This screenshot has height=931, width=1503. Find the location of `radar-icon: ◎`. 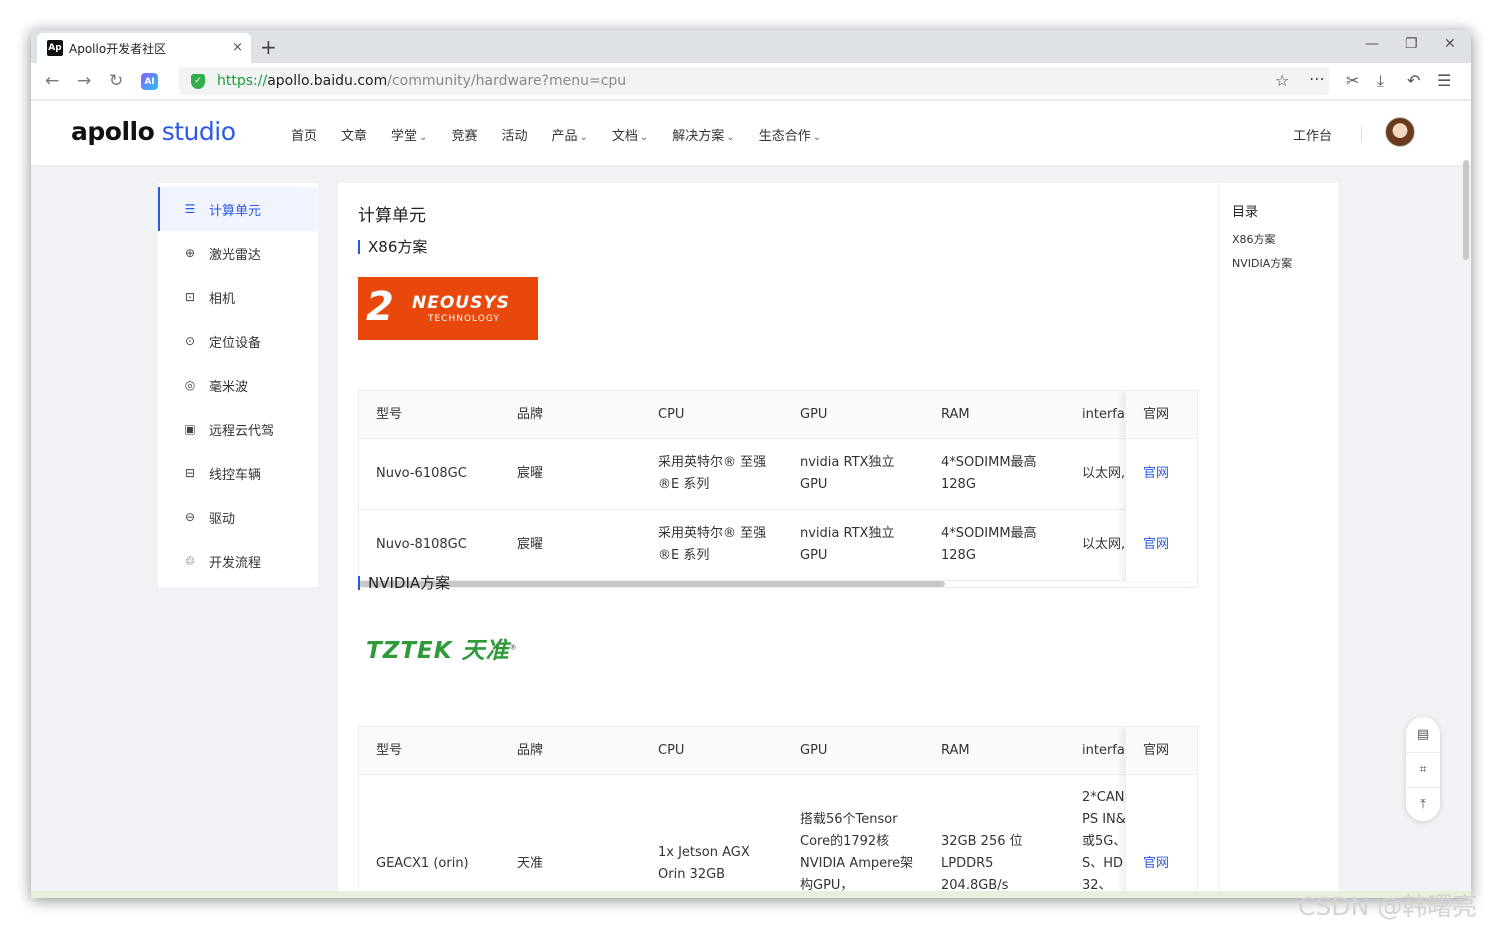

radar-icon: ◎ is located at coordinates (190, 385).